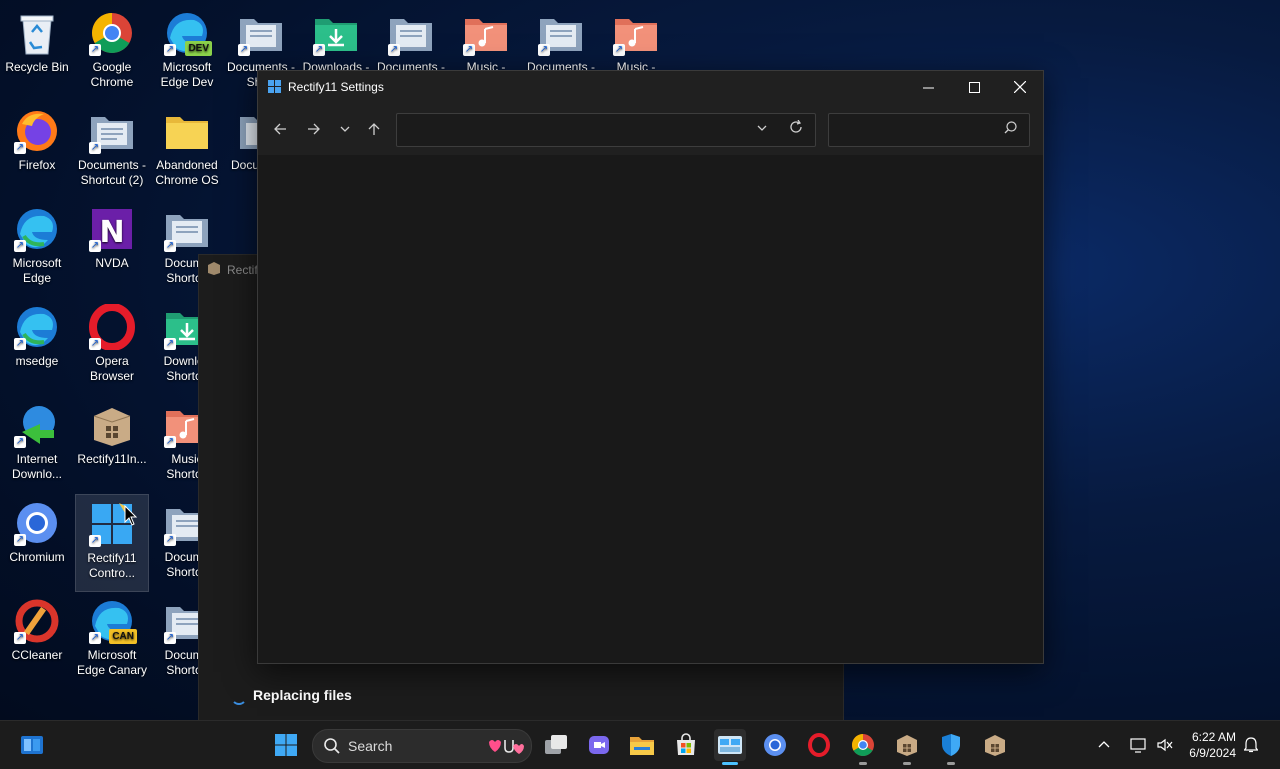  What do you see at coordinates (37, 33) in the screenshot?
I see `recycle-bin-icon` at bounding box center [37, 33].